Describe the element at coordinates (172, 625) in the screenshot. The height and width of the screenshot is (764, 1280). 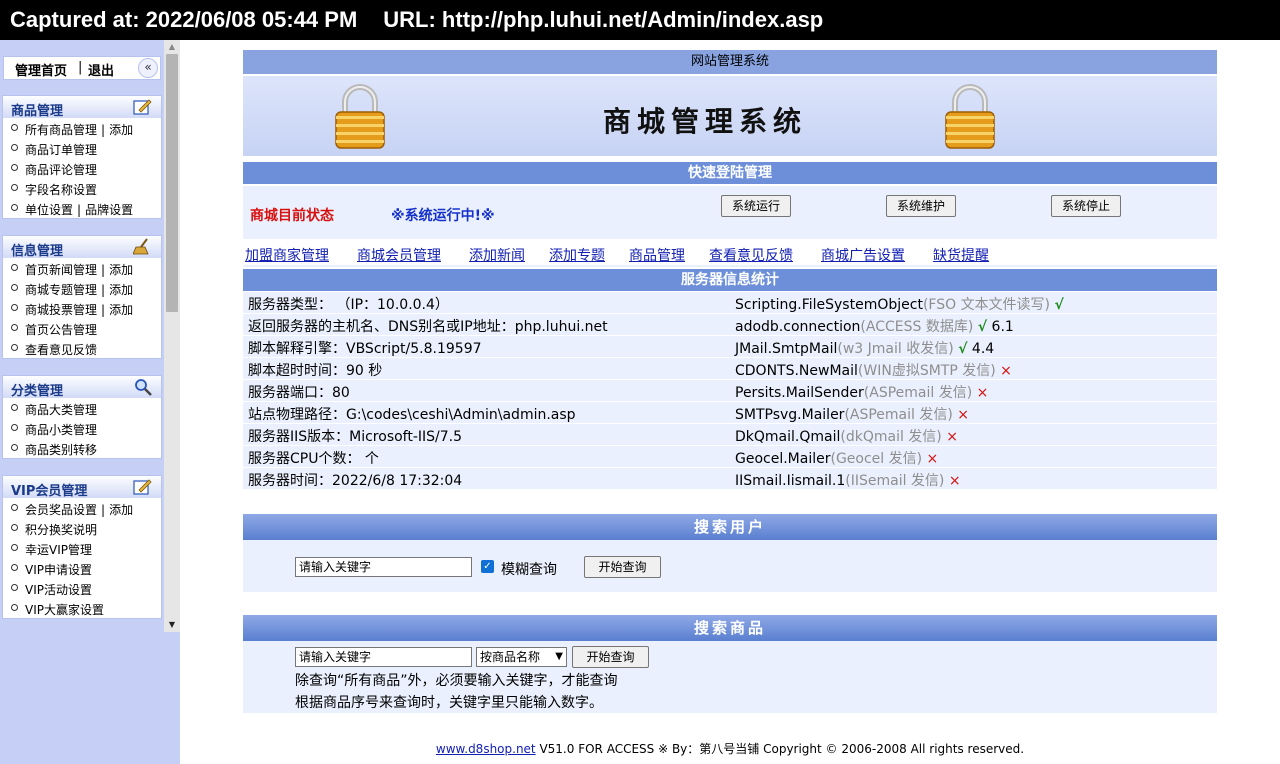
I see `scroll-down-icon: ▼` at that location.